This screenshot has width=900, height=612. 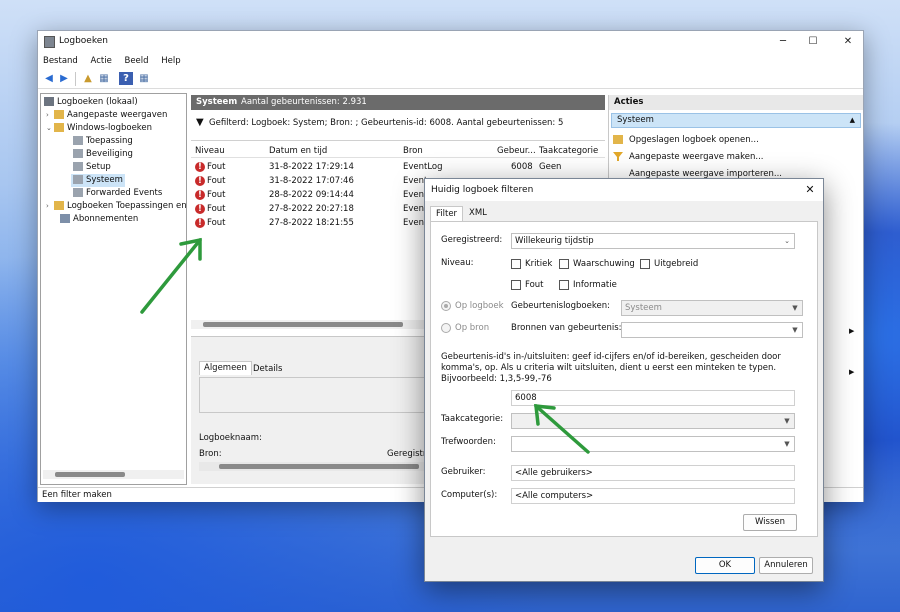 I want to click on close-icon: ✕, so click(x=848, y=42).